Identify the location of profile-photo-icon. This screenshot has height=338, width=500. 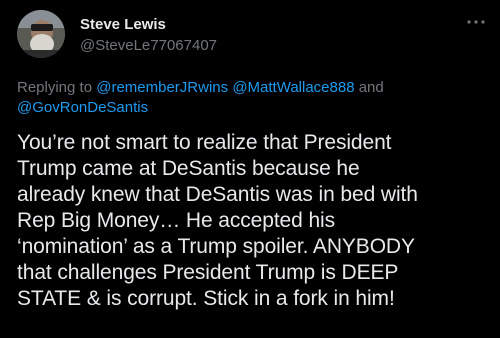
(41, 34).